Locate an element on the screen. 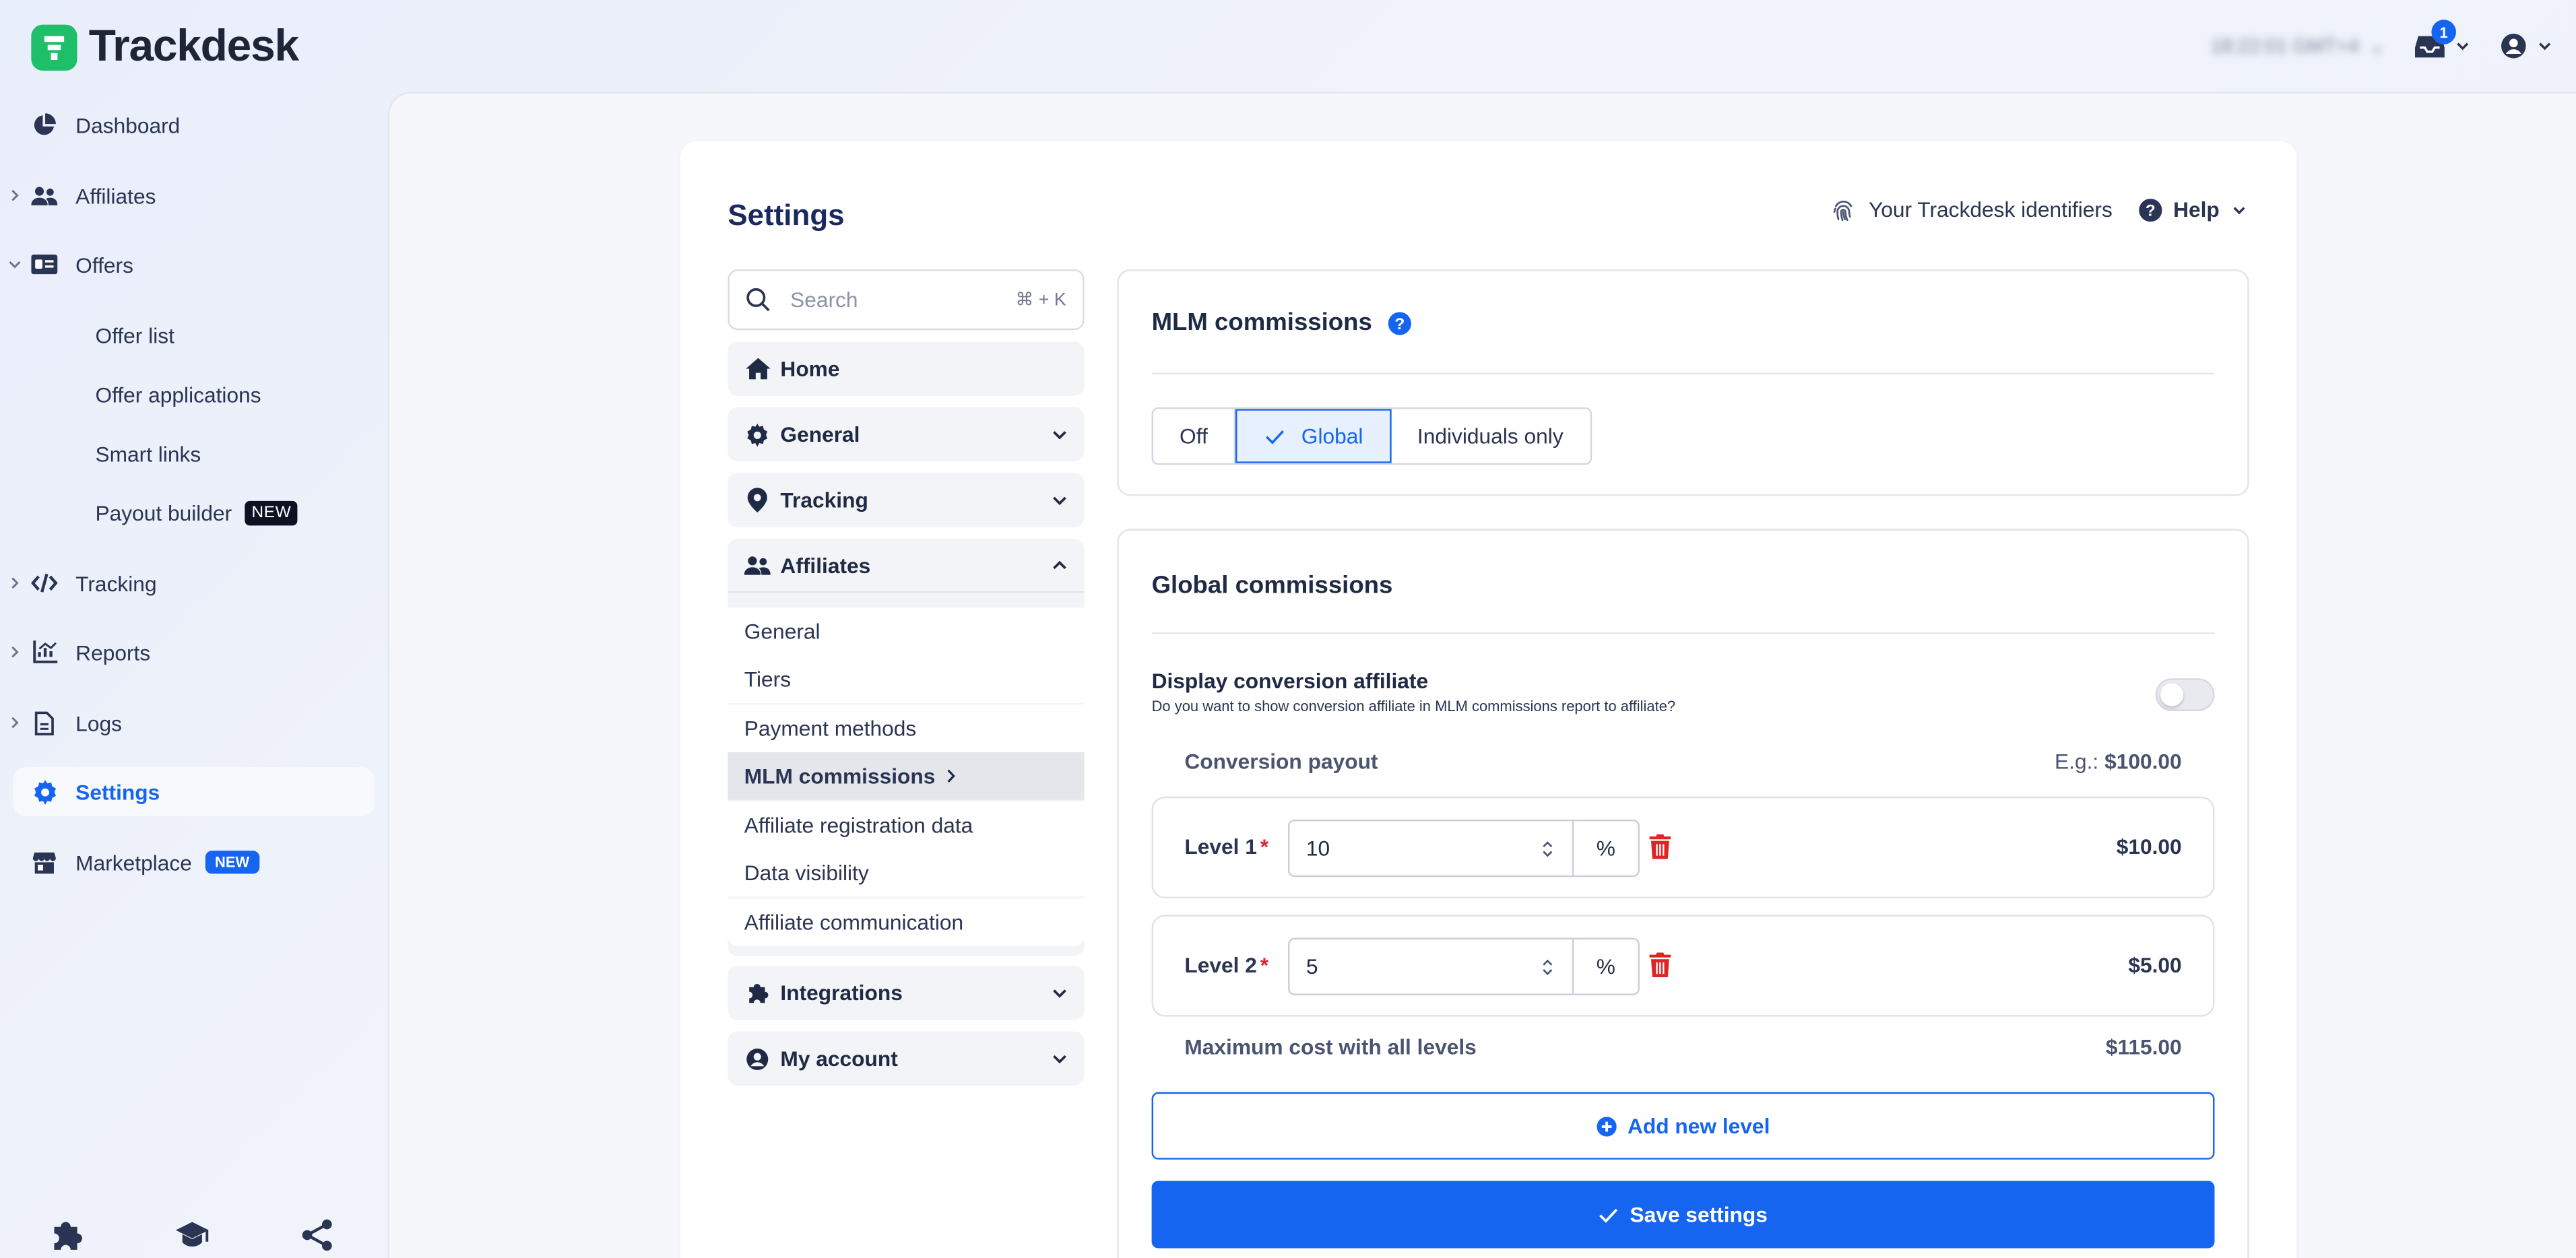 This screenshot has height=1258, width=2576. sidebar-item-tracking: Tracking is located at coordinates (187, 582).